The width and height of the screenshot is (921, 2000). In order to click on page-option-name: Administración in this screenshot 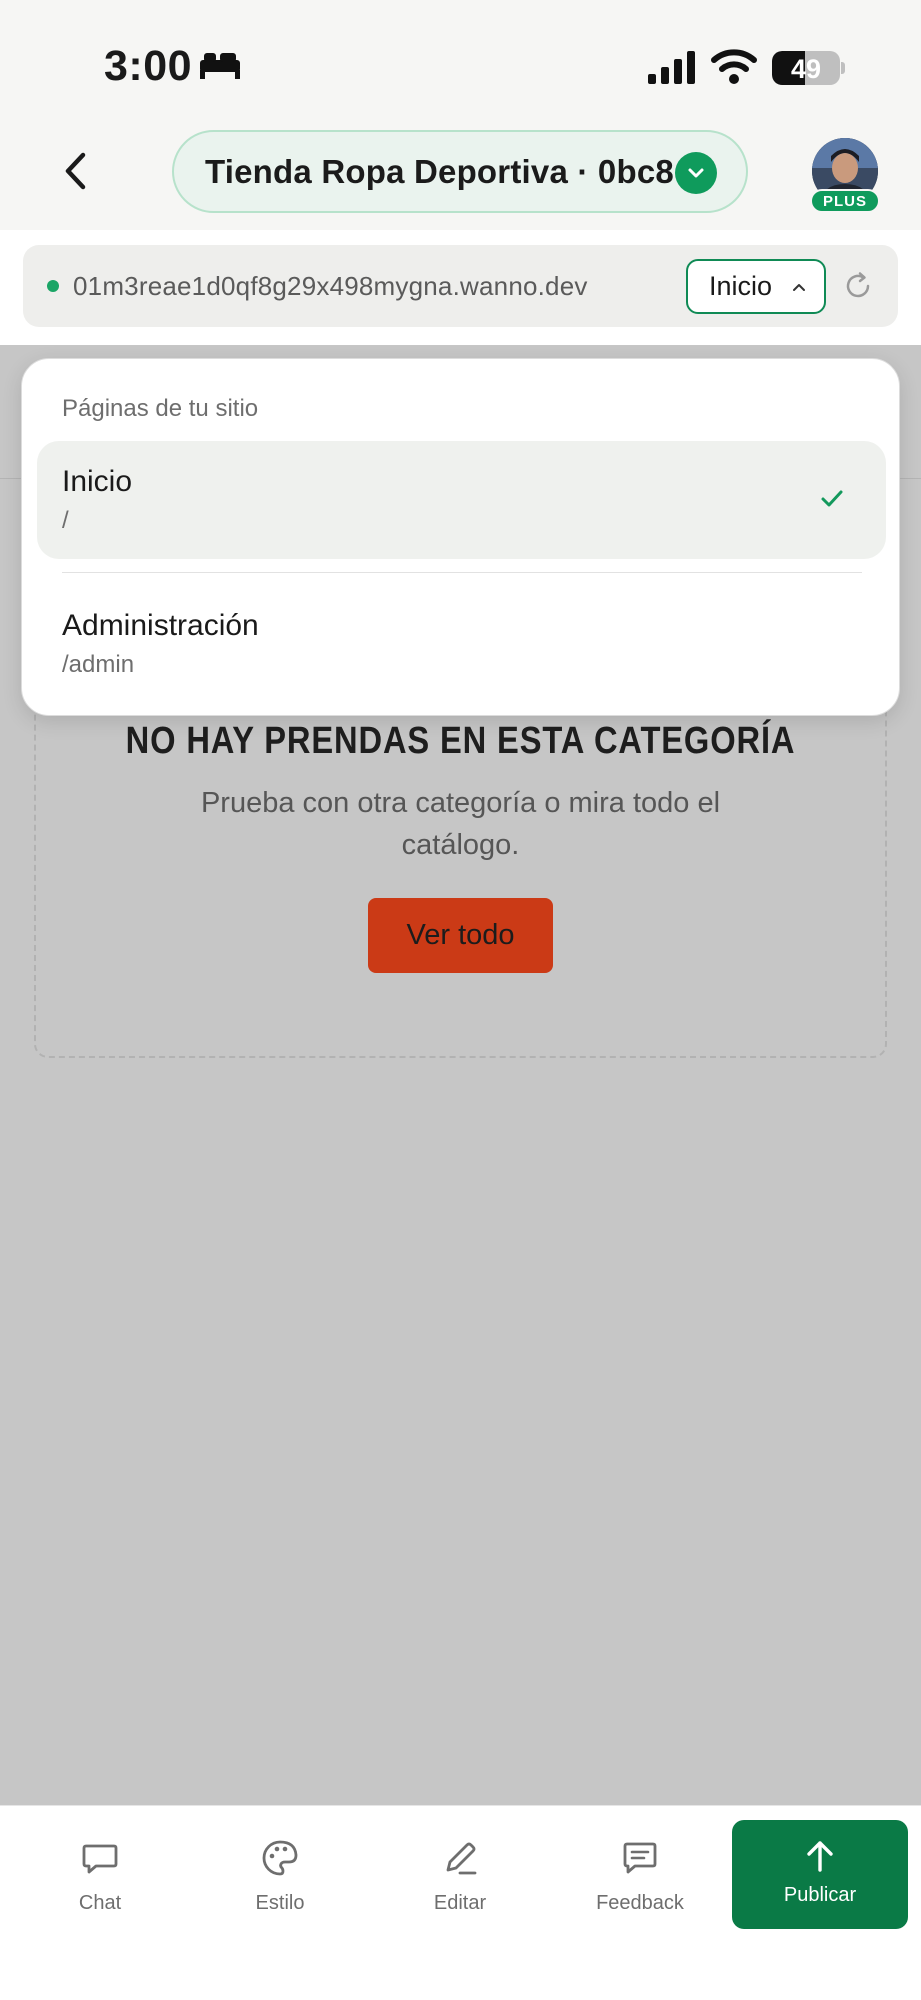, I will do `click(160, 625)`.